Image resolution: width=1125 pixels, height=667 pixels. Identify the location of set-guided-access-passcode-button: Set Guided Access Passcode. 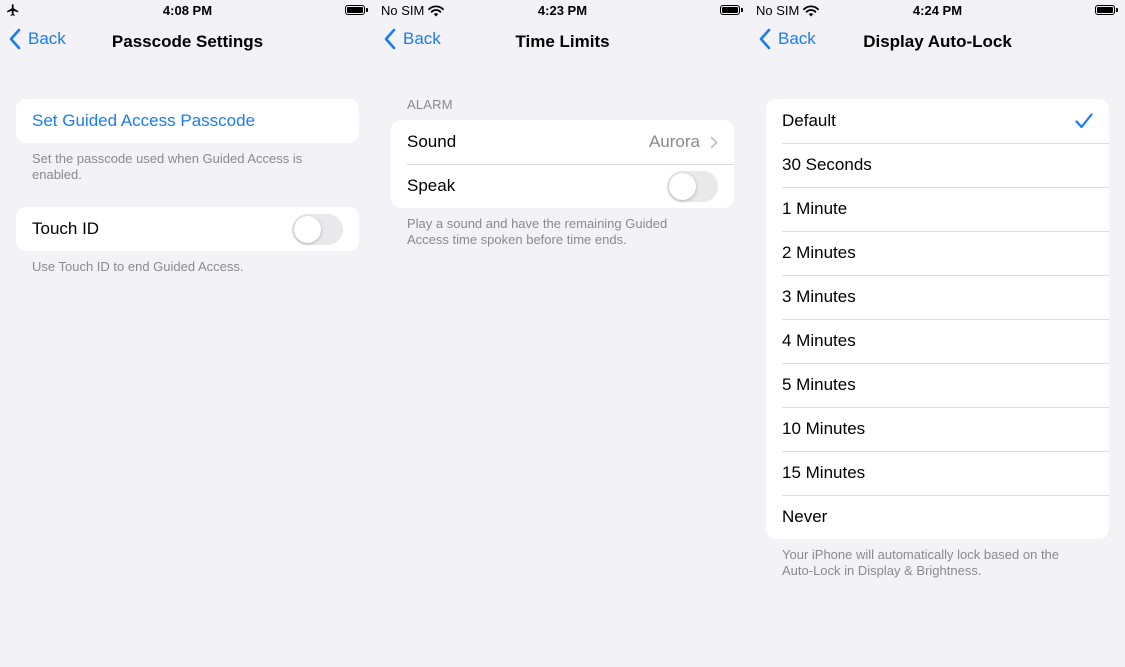
(187, 121).